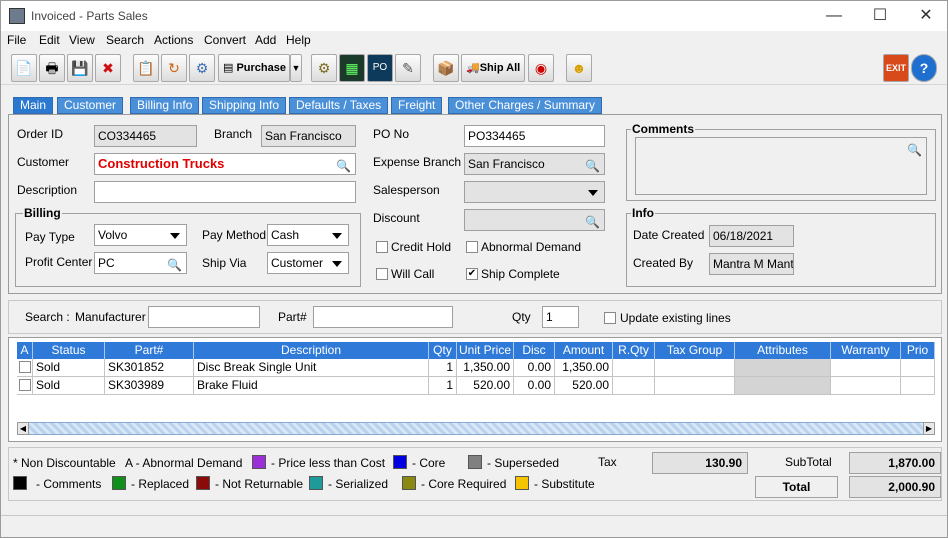 Image resolution: width=948 pixels, height=538 pixels. What do you see at coordinates (929, 428) in the screenshot?
I see `scroll-right-icon: ▶` at bounding box center [929, 428].